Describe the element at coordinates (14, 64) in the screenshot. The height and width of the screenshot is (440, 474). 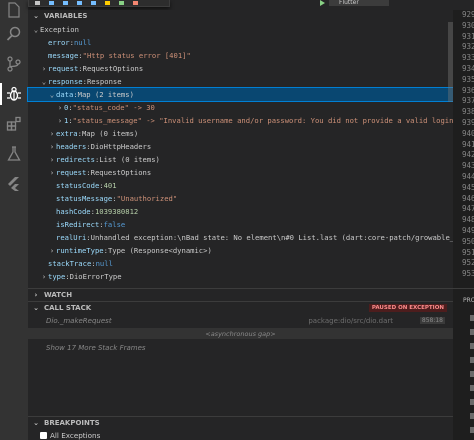
I see `source-control-icon` at that location.